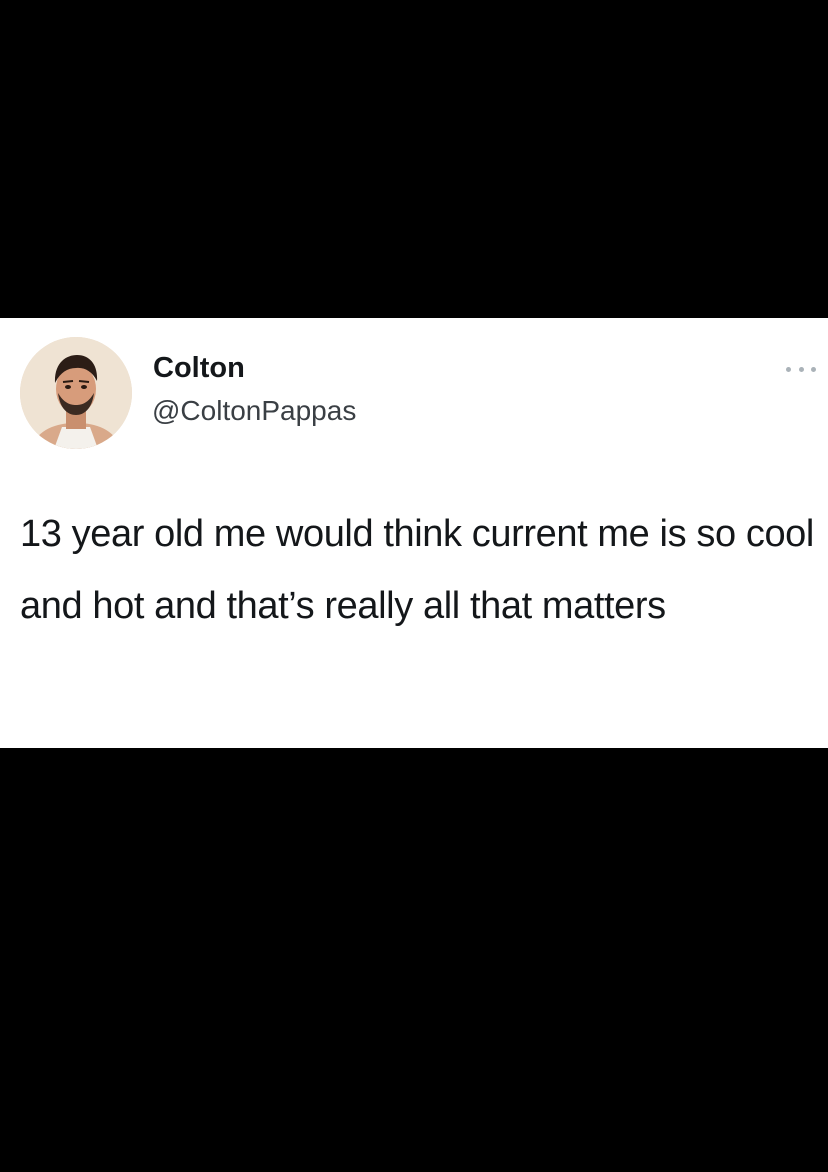 Image resolution: width=828 pixels, height=1172 pixels. I want to click on avatar, so click(76, 393).